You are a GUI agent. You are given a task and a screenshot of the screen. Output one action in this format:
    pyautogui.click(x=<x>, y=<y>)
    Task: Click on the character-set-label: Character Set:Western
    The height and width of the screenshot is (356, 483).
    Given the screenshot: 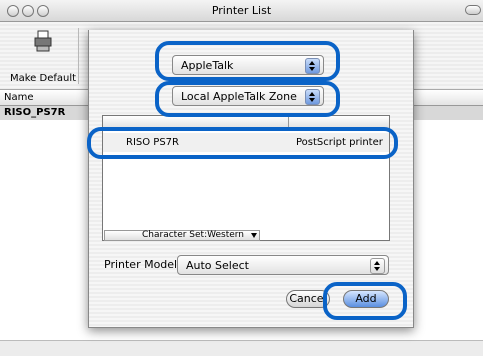 What is the action you would take?
    pyautogui.click(x=193, y=235)
    